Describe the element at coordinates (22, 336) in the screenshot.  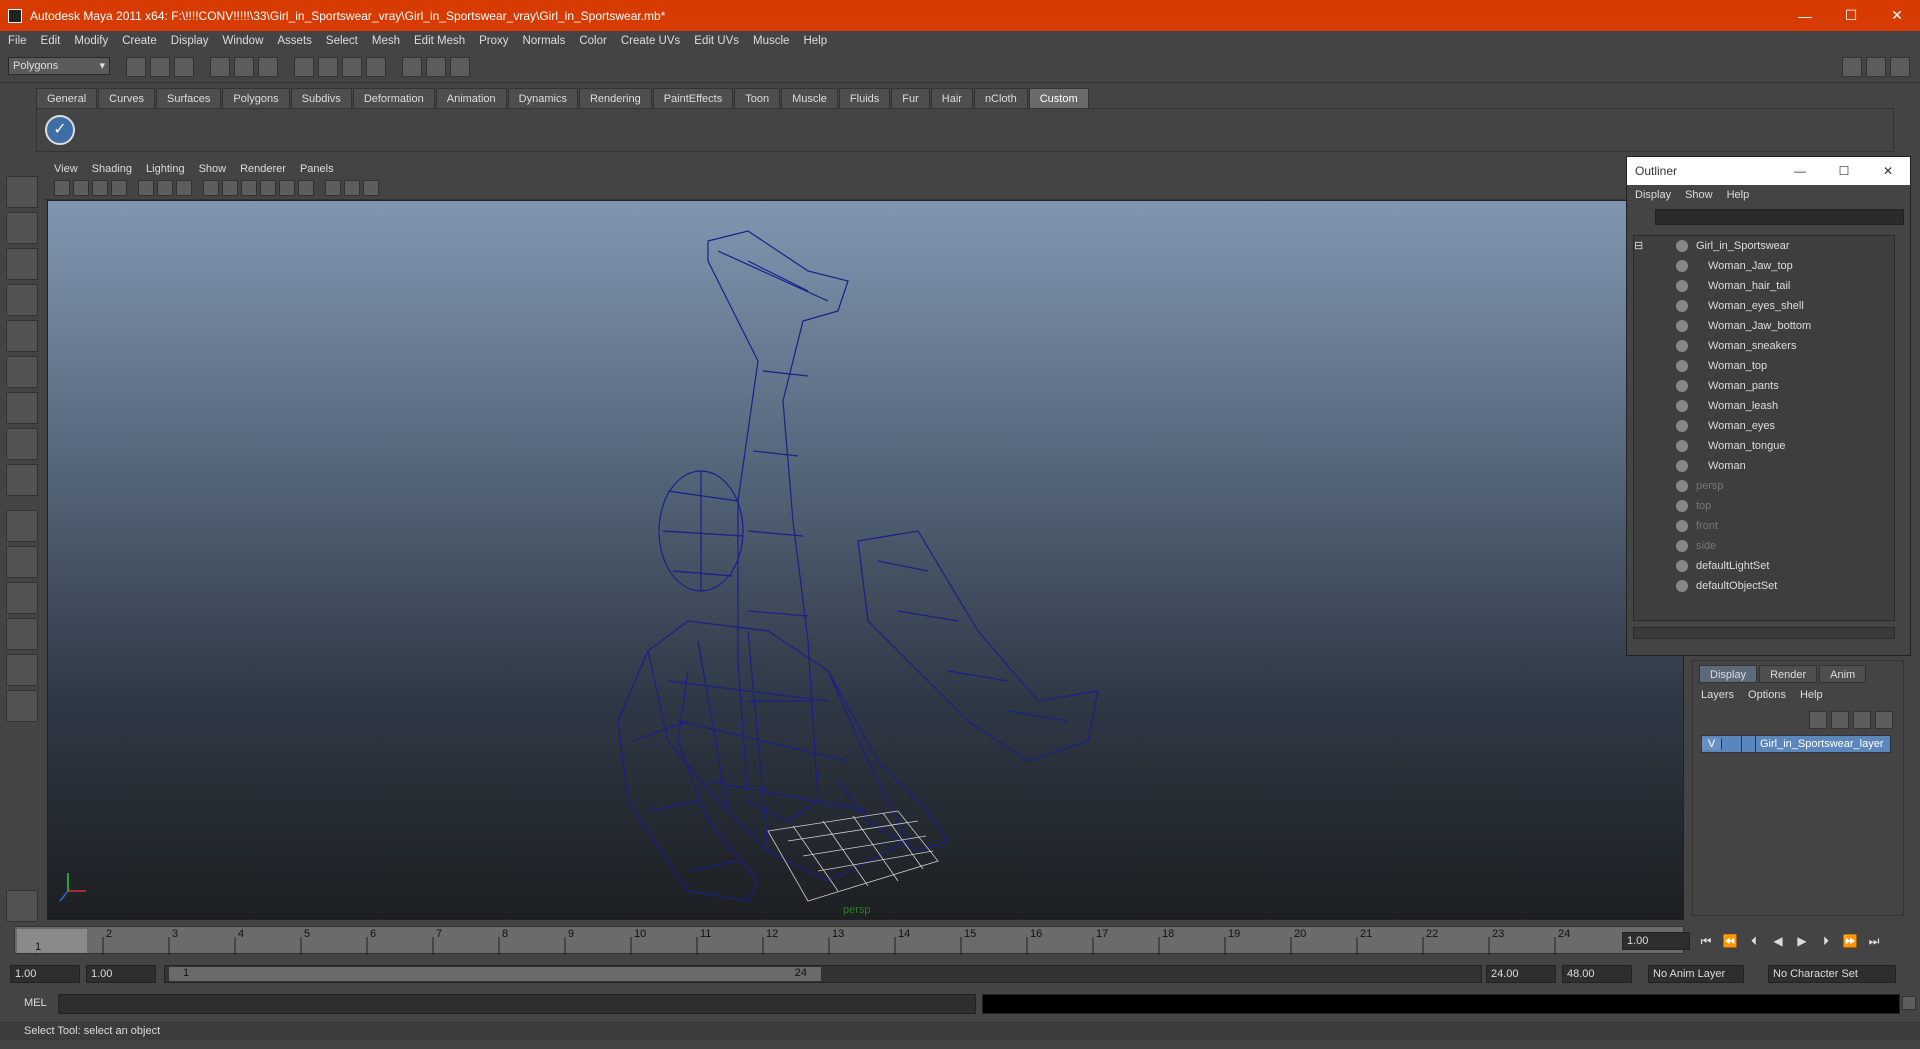
I see `rotate-tool-icon` at that location.